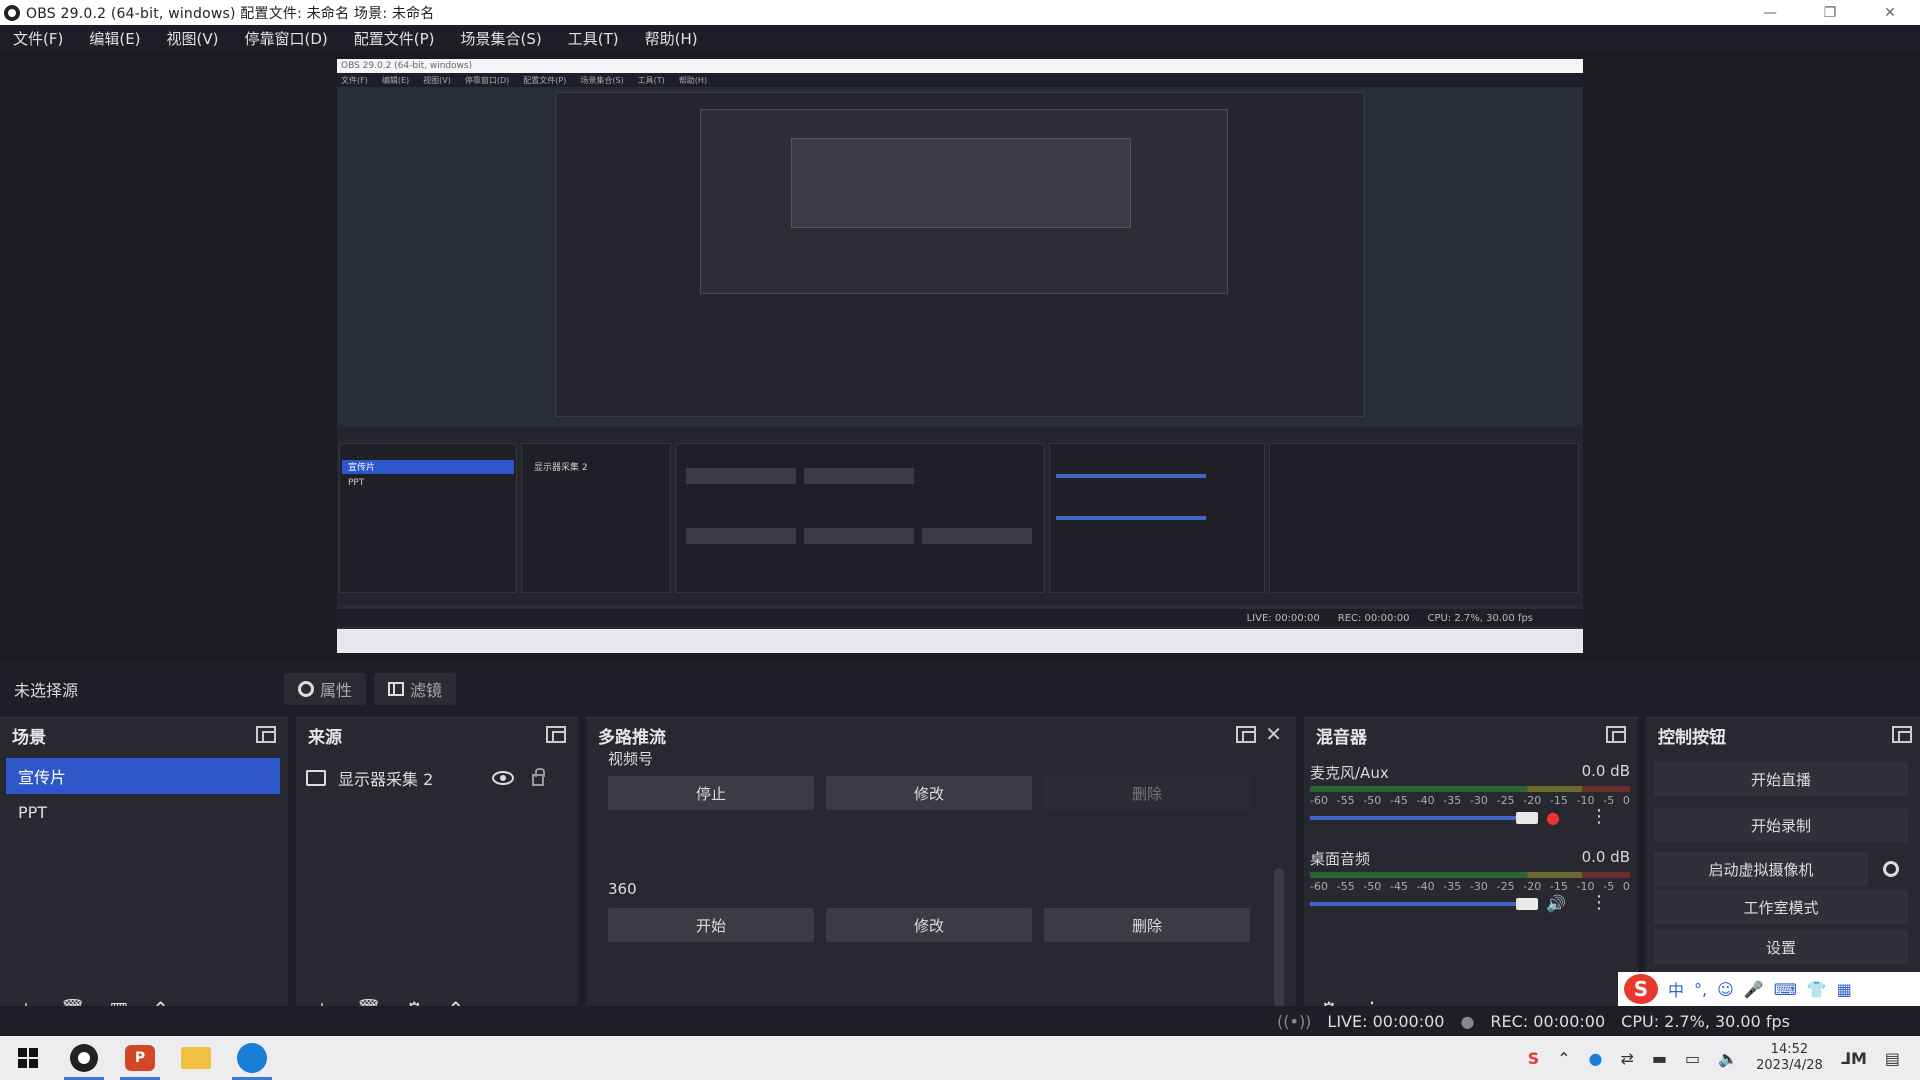 Image resolution: width=1920 pixels, height=1080 pixels. What do you see at coordinates (1692, 1058) in the screenshot?
I see `network-icon: ▭` at bounding box center [1692, 1058].